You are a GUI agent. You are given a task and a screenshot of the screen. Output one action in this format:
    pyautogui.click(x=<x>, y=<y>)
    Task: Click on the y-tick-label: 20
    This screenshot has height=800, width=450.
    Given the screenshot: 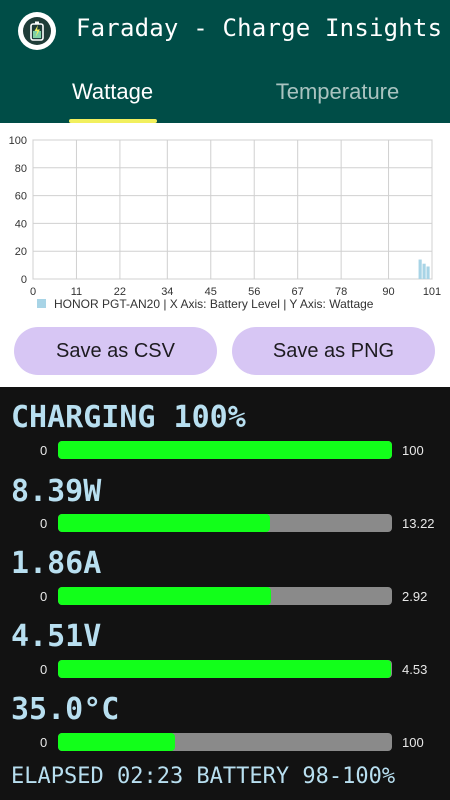 What is the action you would take?
    pyautogui.click(x=21, y=252)
    